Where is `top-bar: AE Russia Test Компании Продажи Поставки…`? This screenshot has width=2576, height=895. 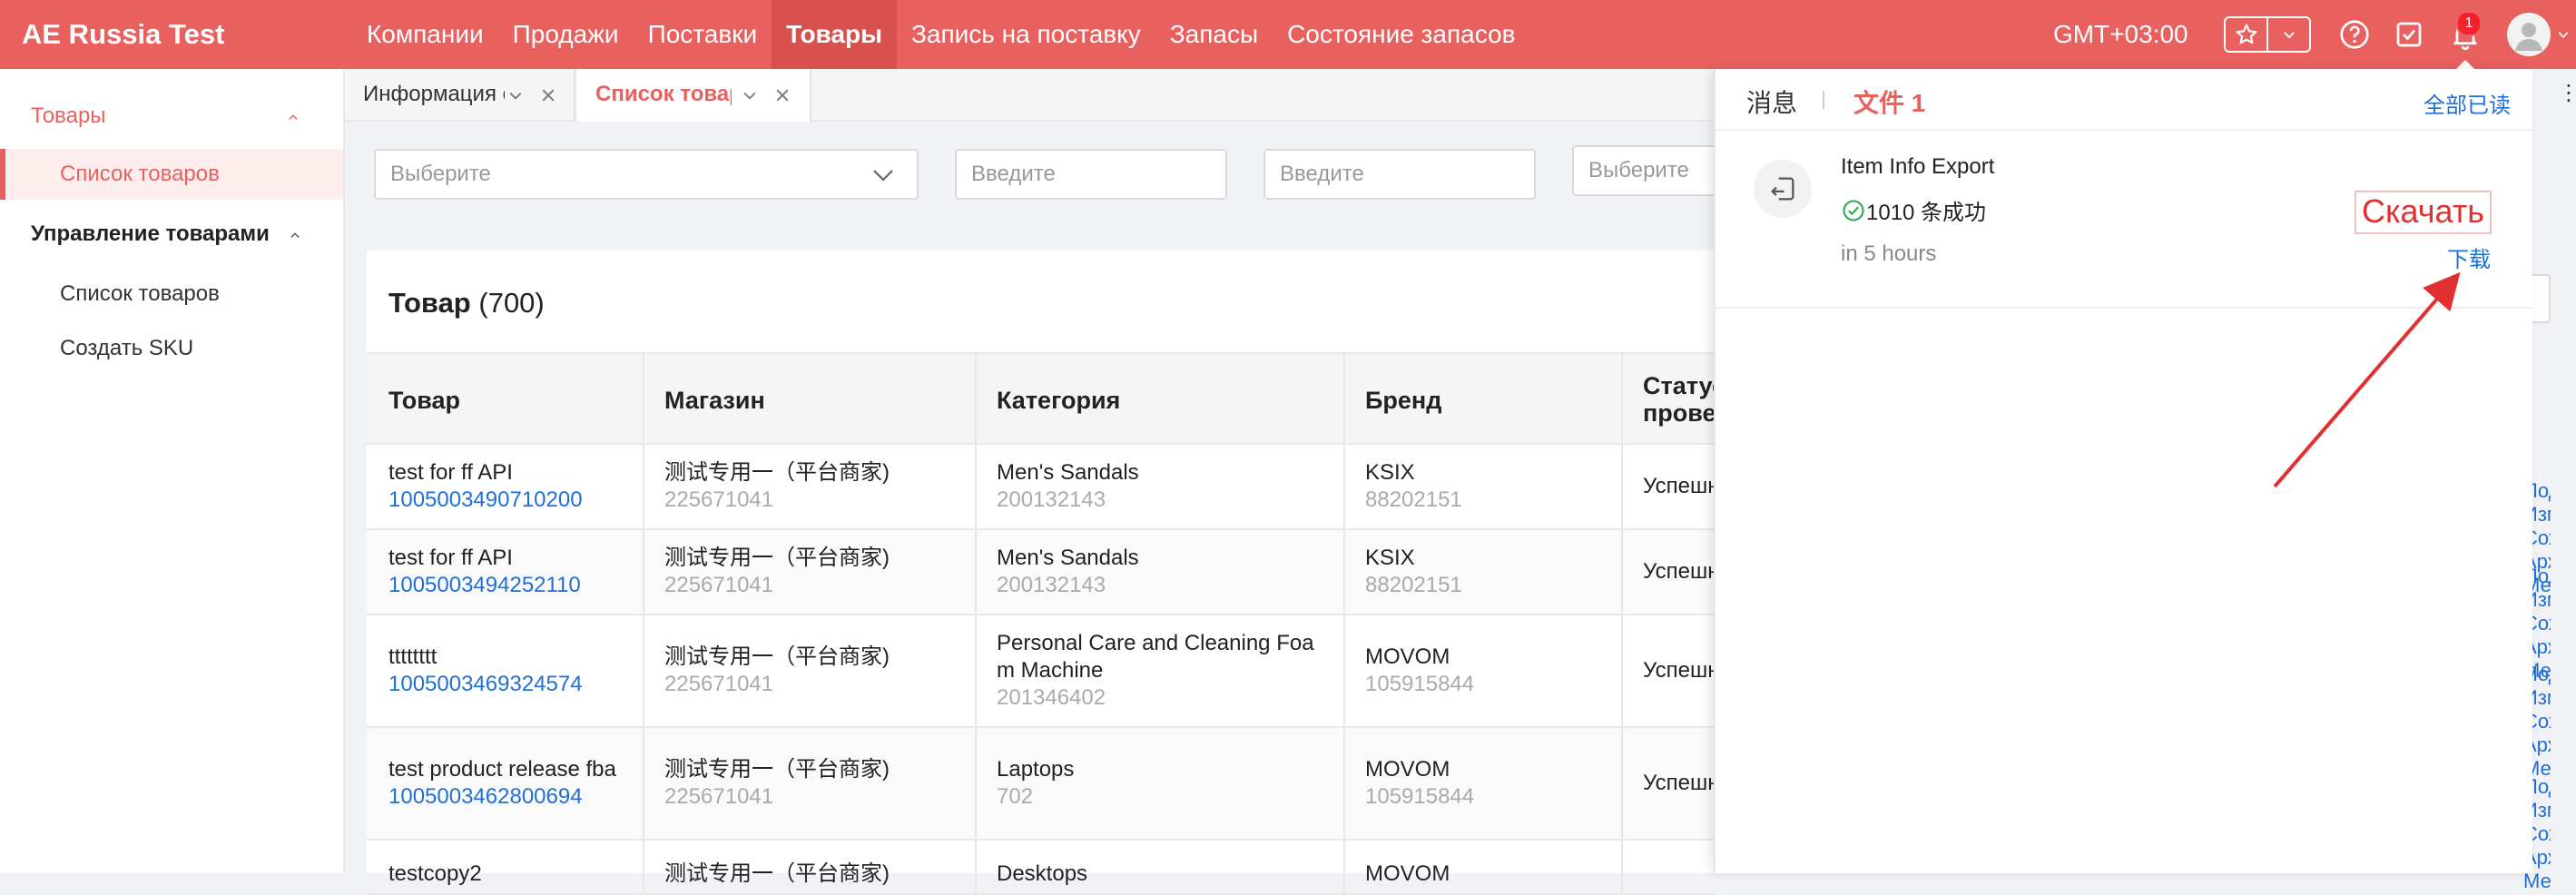 top-bar: AE Russia Test Компании Продажи Поставки… is located at coordinates (1288, 34).